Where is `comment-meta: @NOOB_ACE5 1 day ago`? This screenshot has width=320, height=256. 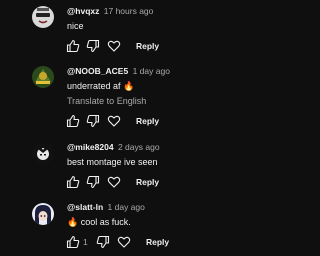 comment-meta: @NOOB_ACE5 1 day ago is located at coordinates (118, 71).